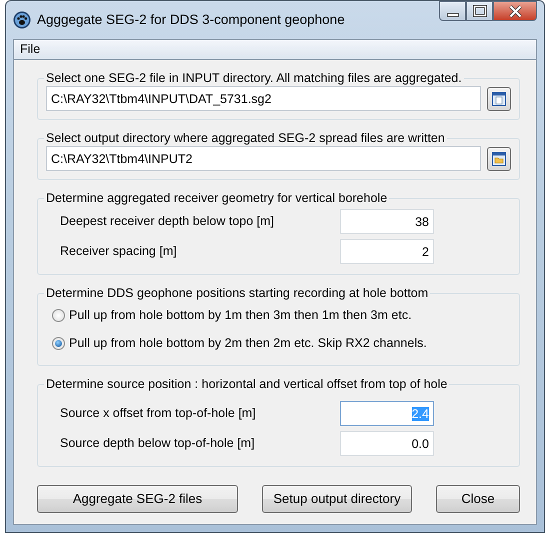 The width and height of the screenshot is (549, 535). What do you see at coordinates (240, 315) in the screenshot?
I see `radio-label: Pull up from hole bottom by 1m then 3m then 1m then 3m etc.` at bounding box center [240, 315].